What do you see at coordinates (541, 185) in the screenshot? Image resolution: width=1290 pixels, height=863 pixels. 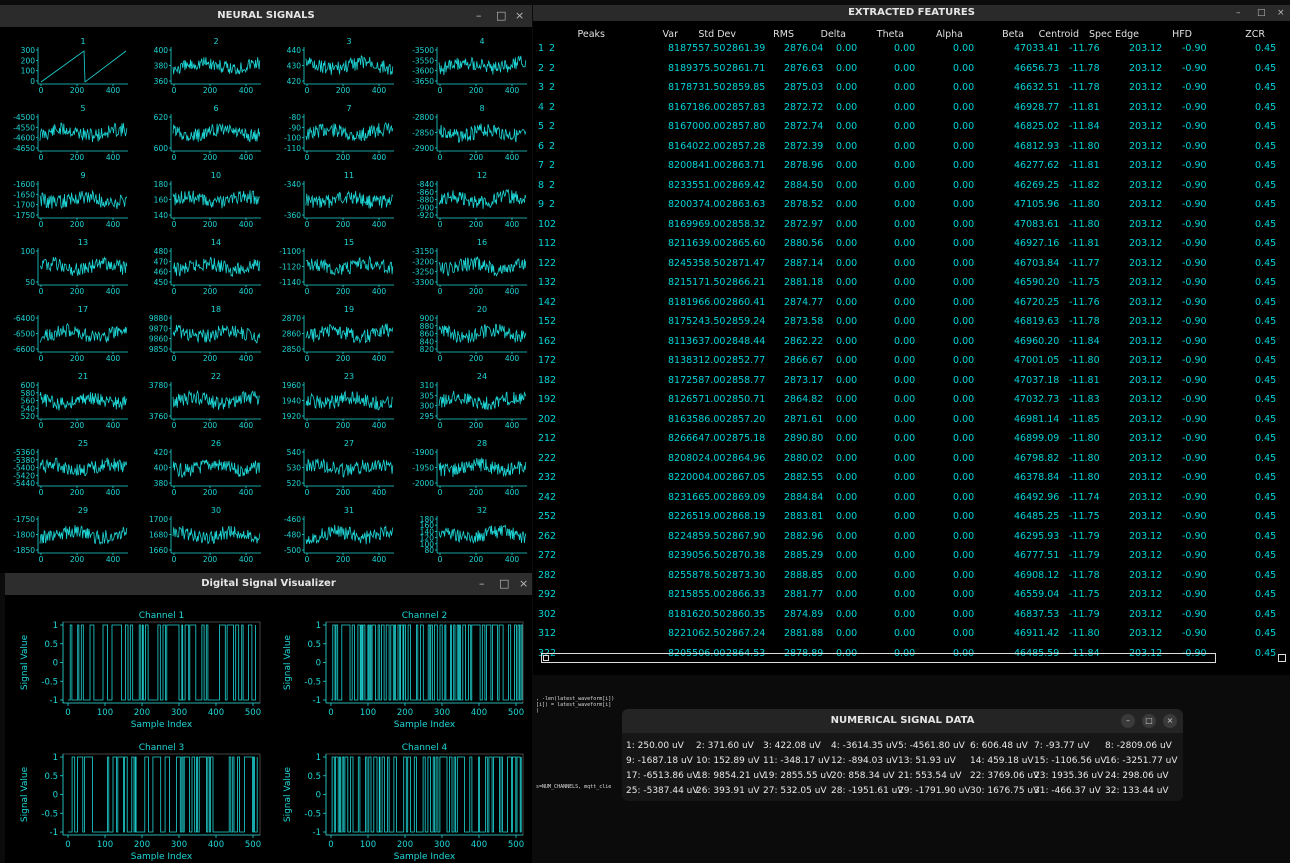 I see `row-index: 8` at bounding box center [541, 185].